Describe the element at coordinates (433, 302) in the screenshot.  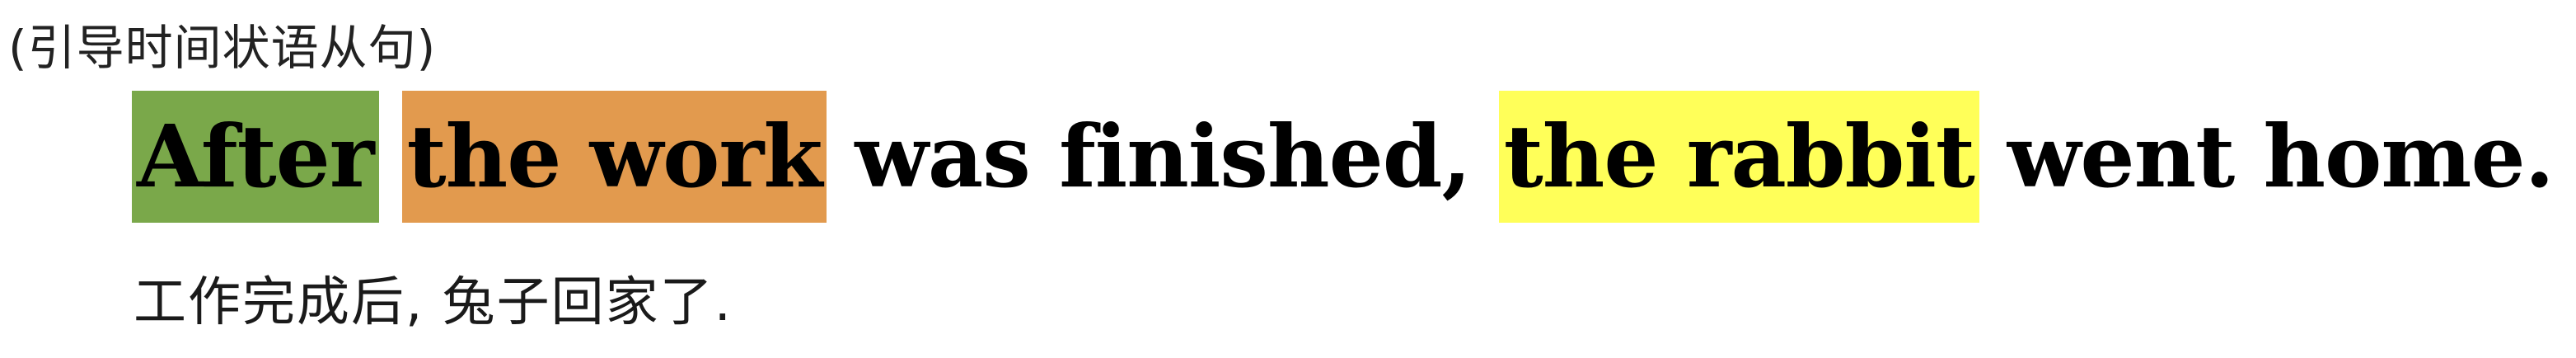
I see `chinese-translation: 工作完成后, 兔子回家了.` at that location.